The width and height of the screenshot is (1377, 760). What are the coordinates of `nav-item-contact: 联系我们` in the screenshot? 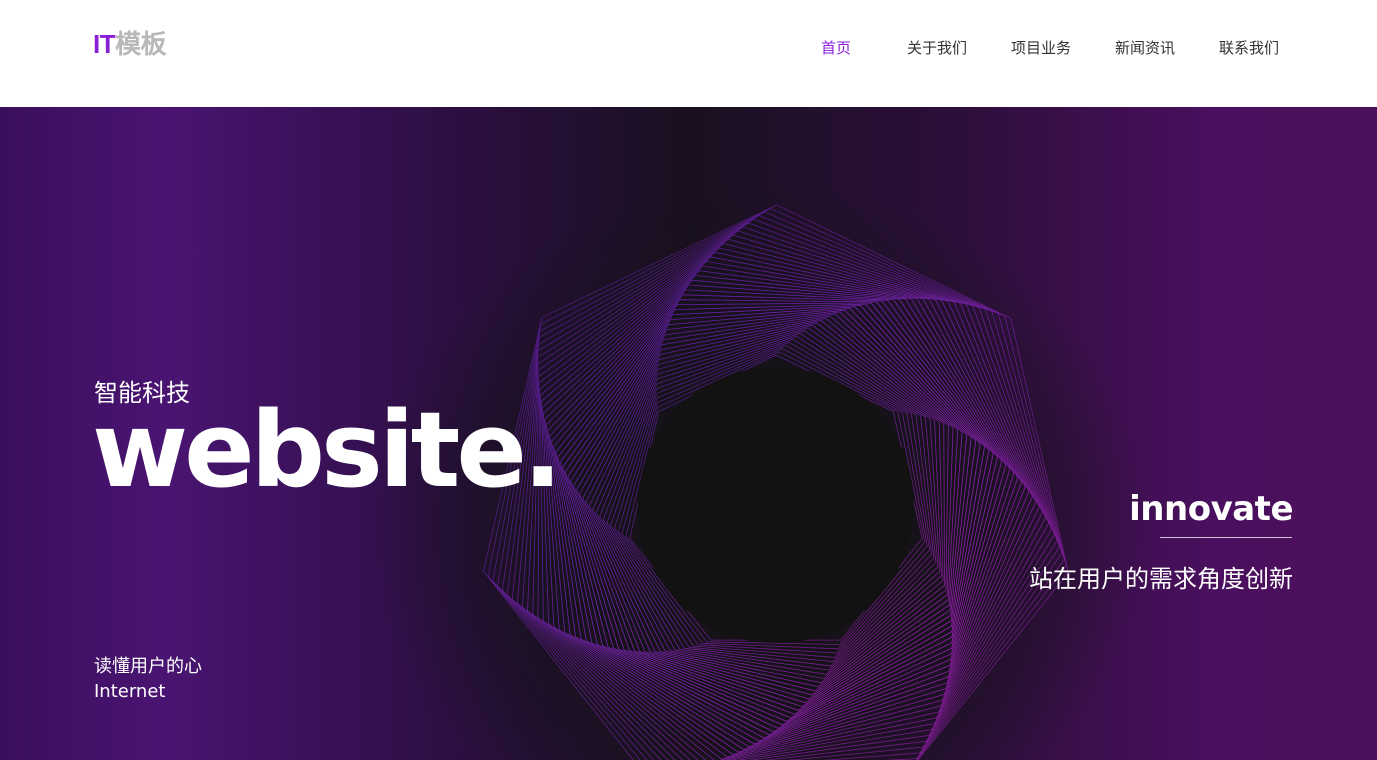 It's located at (1249, 47).